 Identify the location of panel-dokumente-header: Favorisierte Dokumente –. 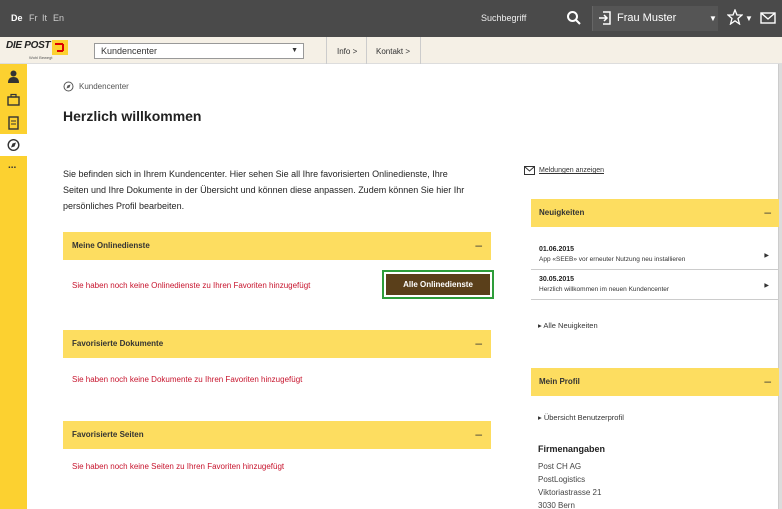
(277, 344).